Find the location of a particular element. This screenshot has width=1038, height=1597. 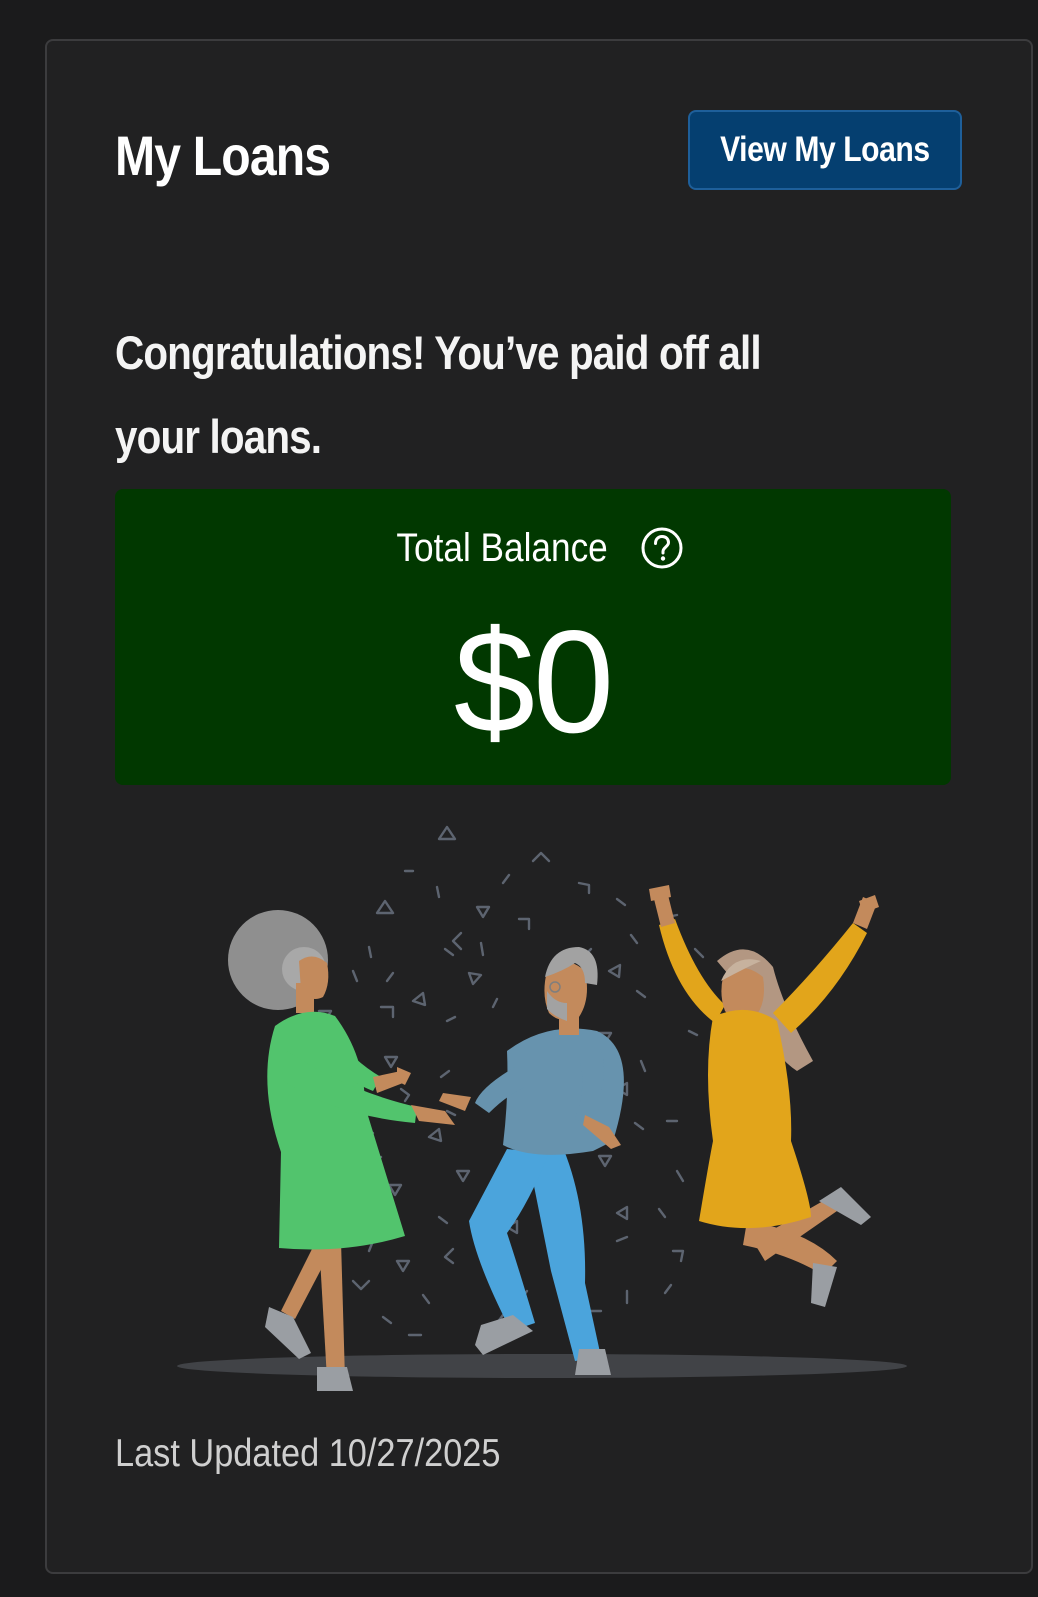

question-circle-icon is located at coordinates (662, 548).